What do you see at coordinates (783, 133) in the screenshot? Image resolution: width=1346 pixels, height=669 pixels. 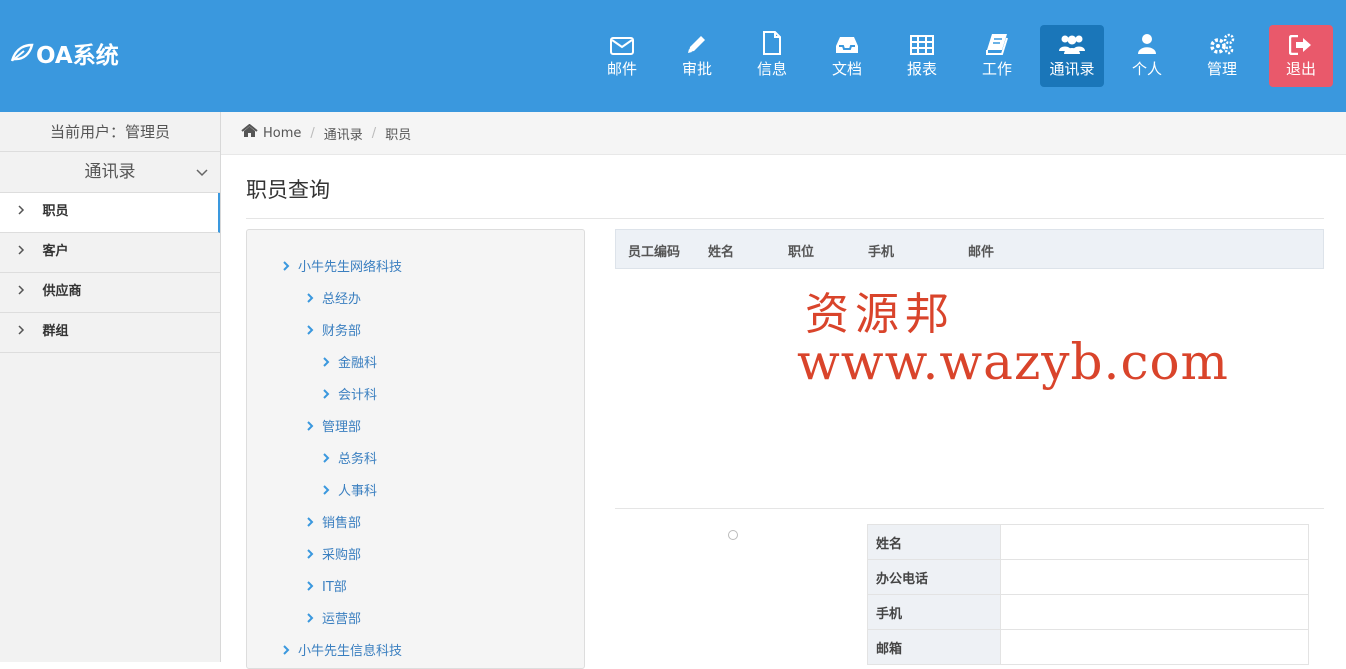 I see `breadcrumb: Home / 通讯录 / 职员` at bounding box center [783, 133].